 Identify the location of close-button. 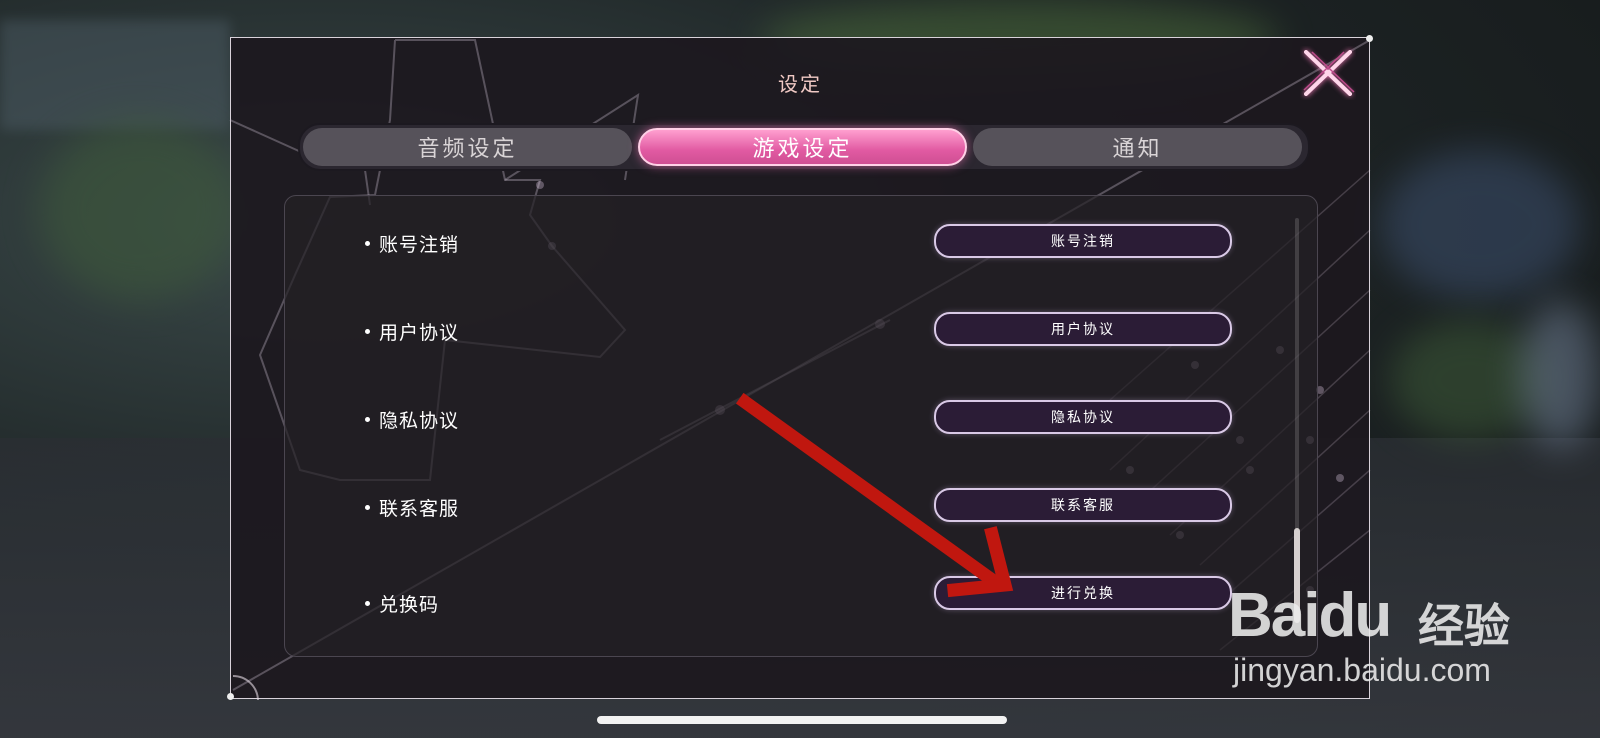
(1328, 73).